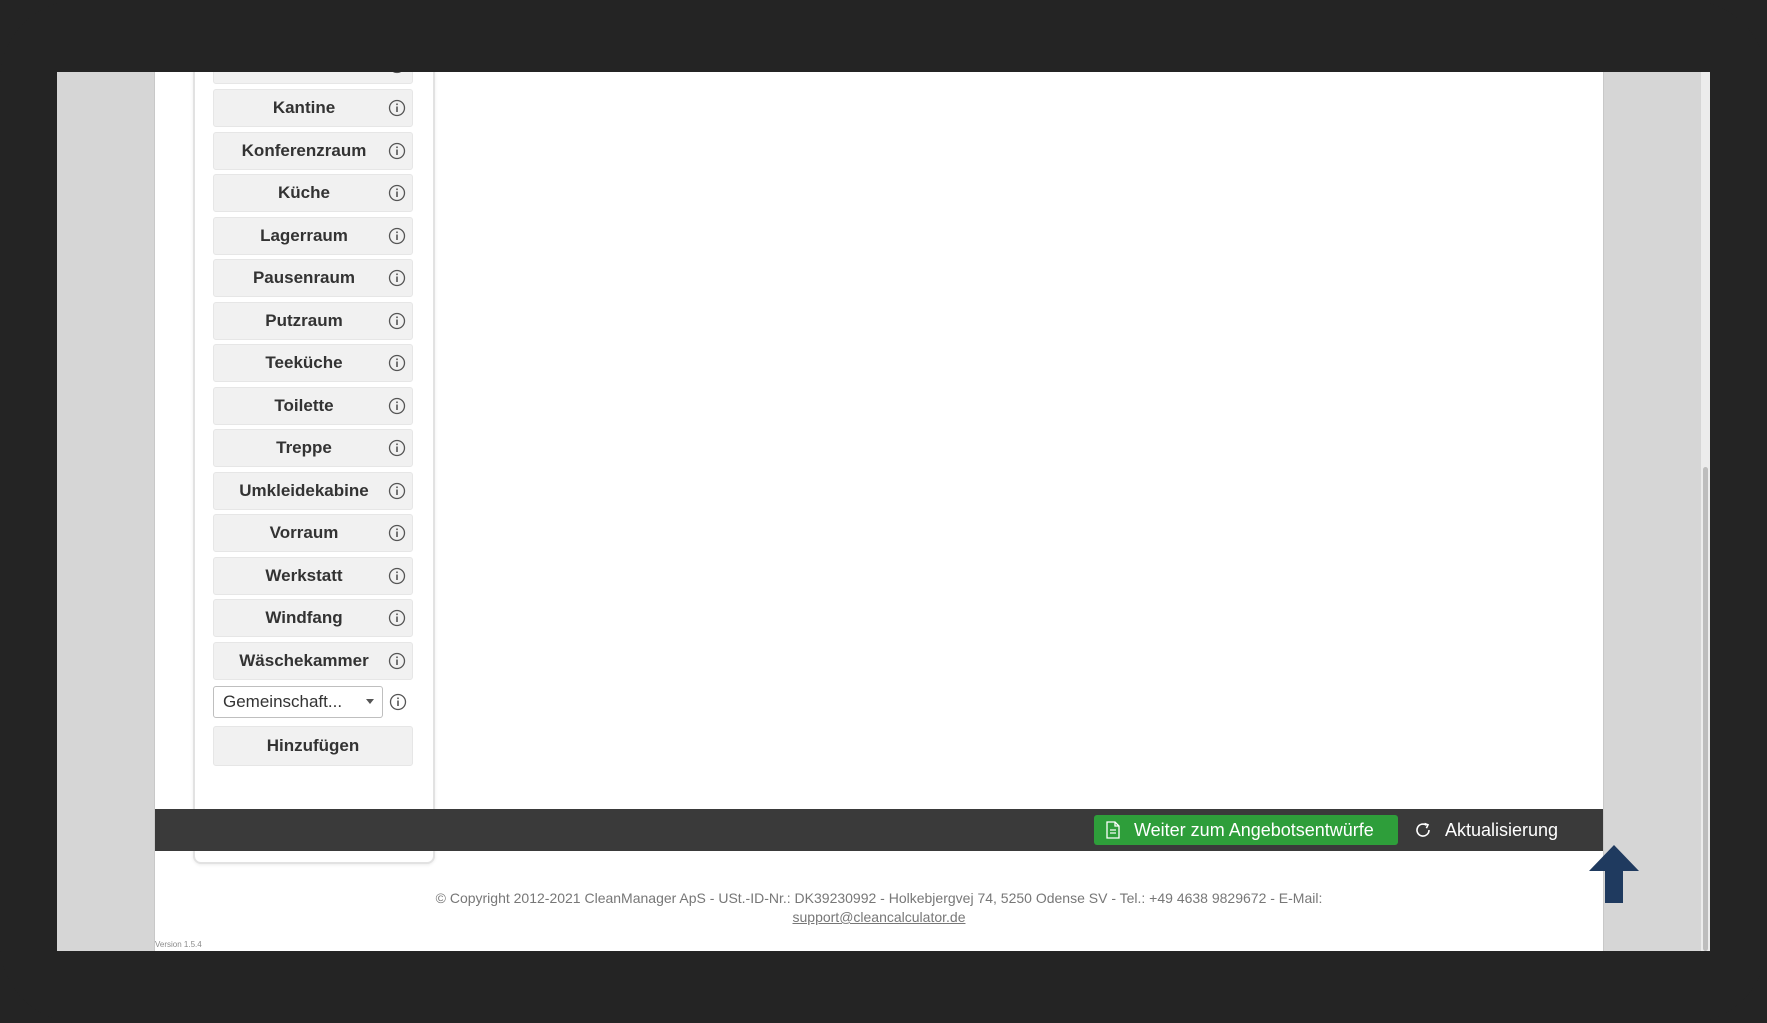 The width and height of the screenshot is (1767, 1023). I want to click on room-item-lagerraum: Lagerraum, so click(313, 236).